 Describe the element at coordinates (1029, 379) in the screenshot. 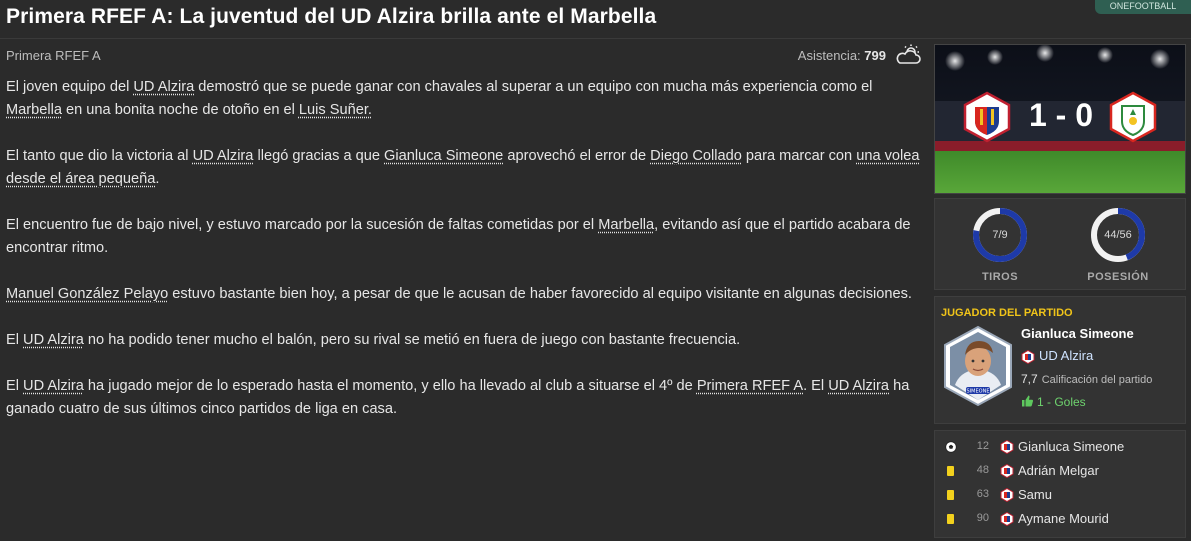

I see `rating-value: 7,7` at that location.